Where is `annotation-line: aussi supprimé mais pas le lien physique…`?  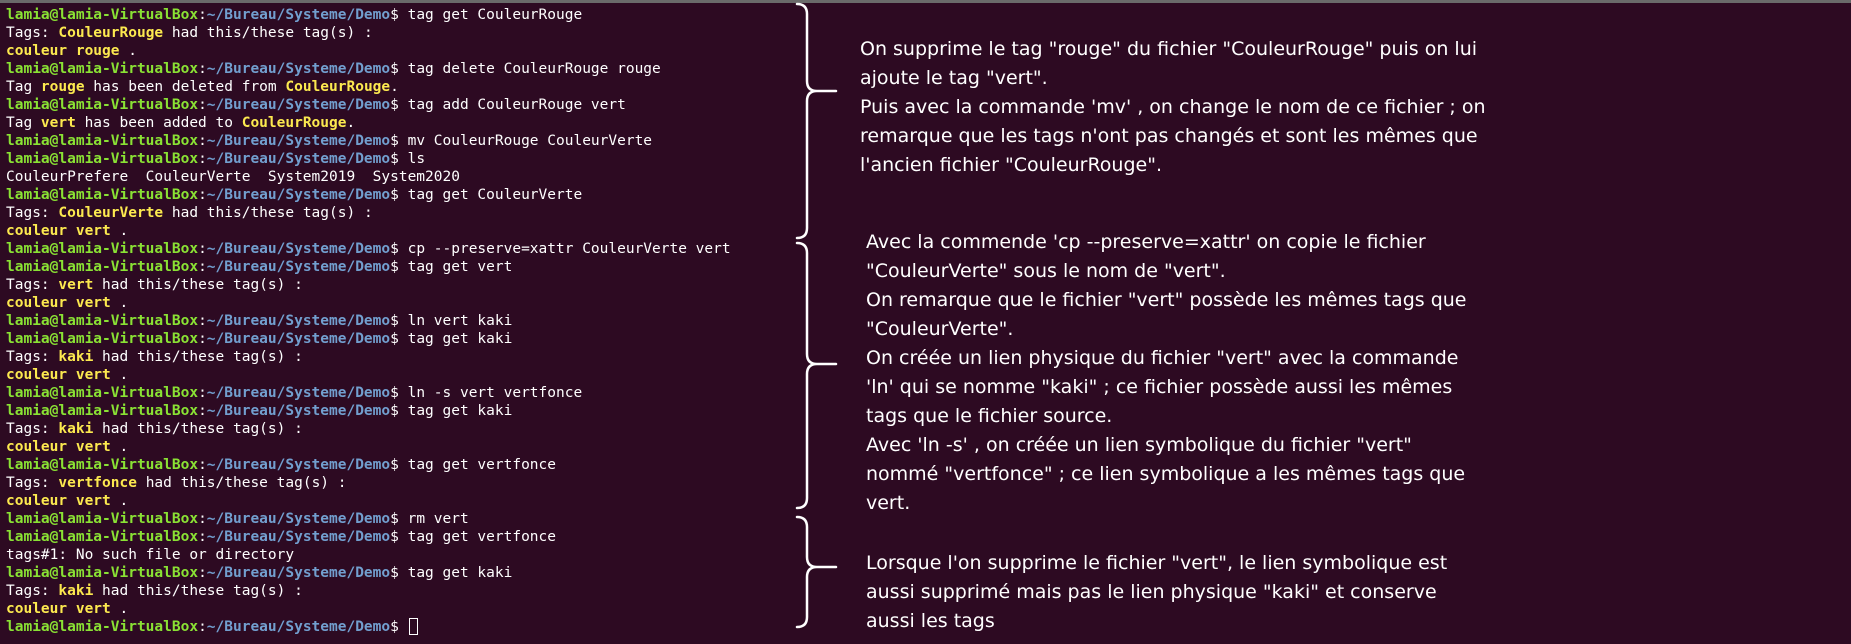
annotation-line: aussi supprimé mais pas le lien physique… is located at coordinates (1151, 592).